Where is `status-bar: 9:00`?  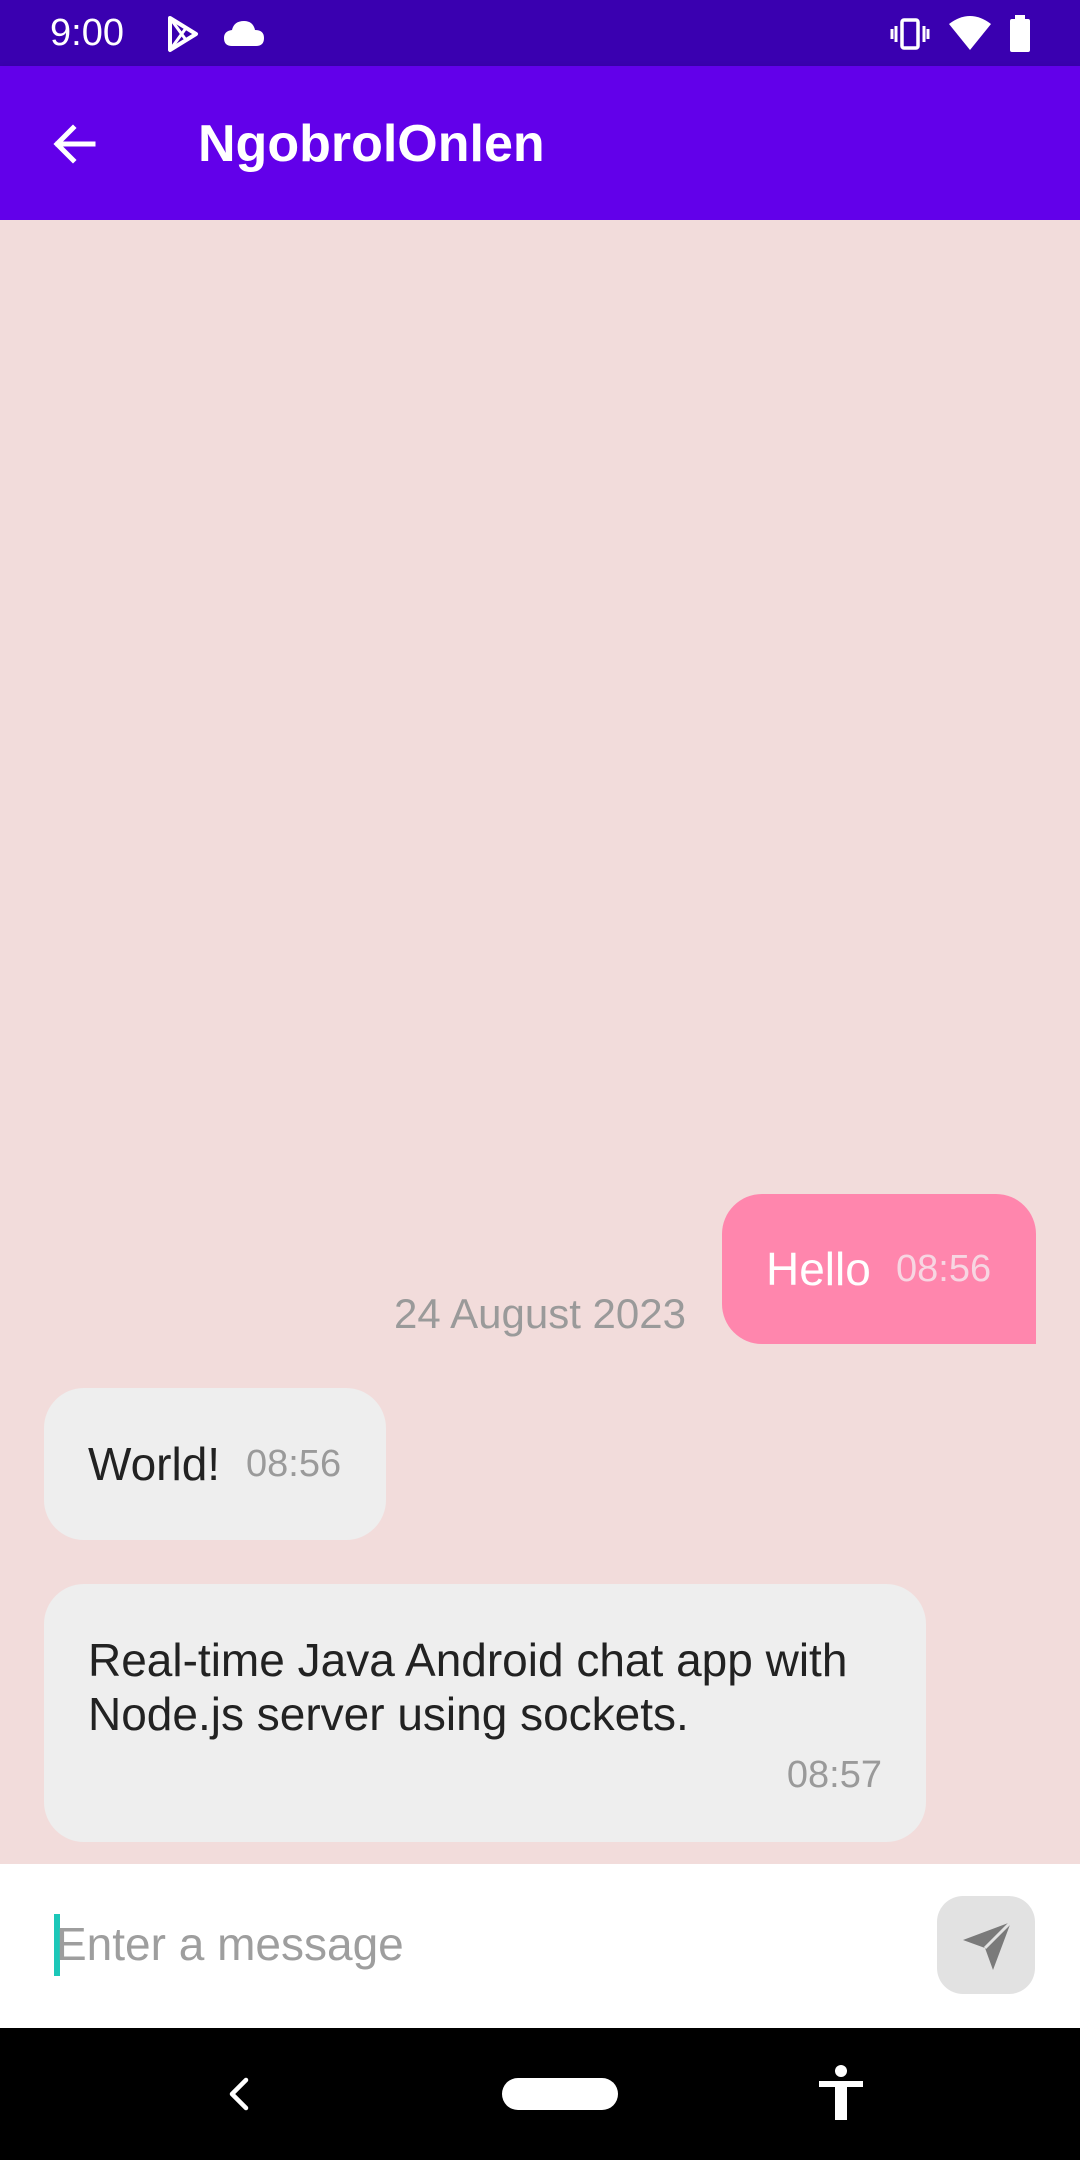 status-bar: 9:00 is located at coordinates (540, 33).